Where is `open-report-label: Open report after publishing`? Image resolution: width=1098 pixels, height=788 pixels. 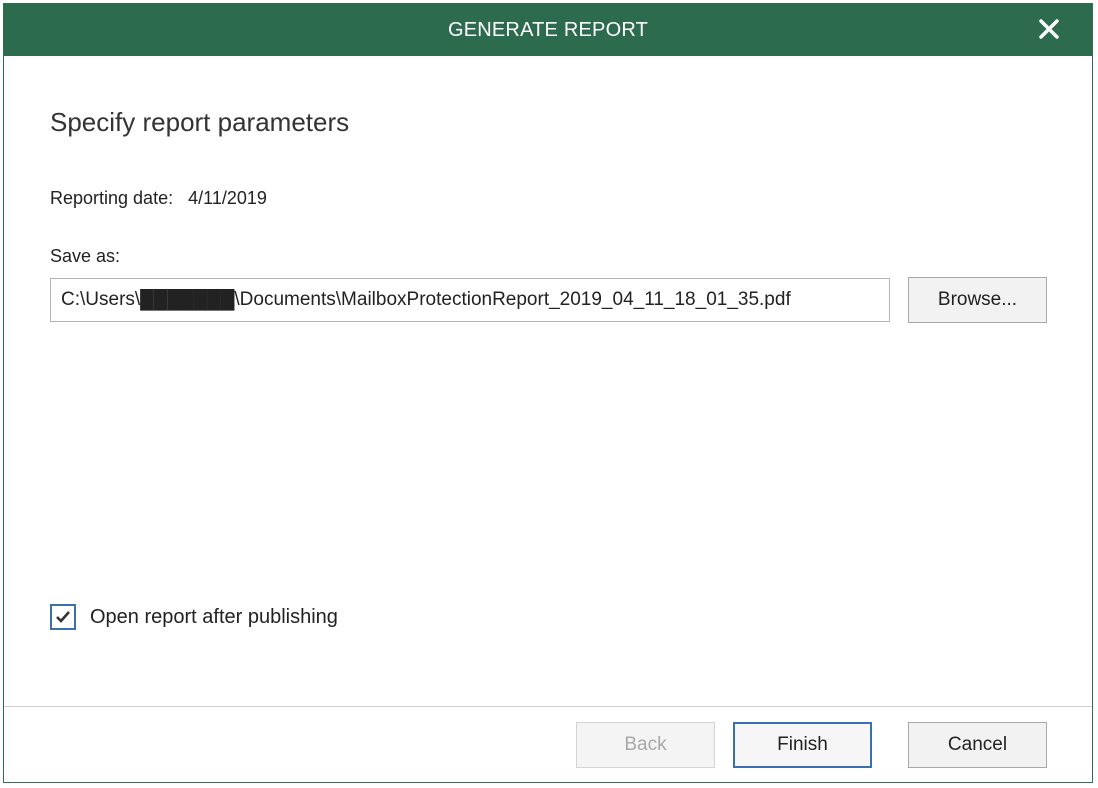
open-report-label: Open report after publishing is located at coordinates (214, 616).